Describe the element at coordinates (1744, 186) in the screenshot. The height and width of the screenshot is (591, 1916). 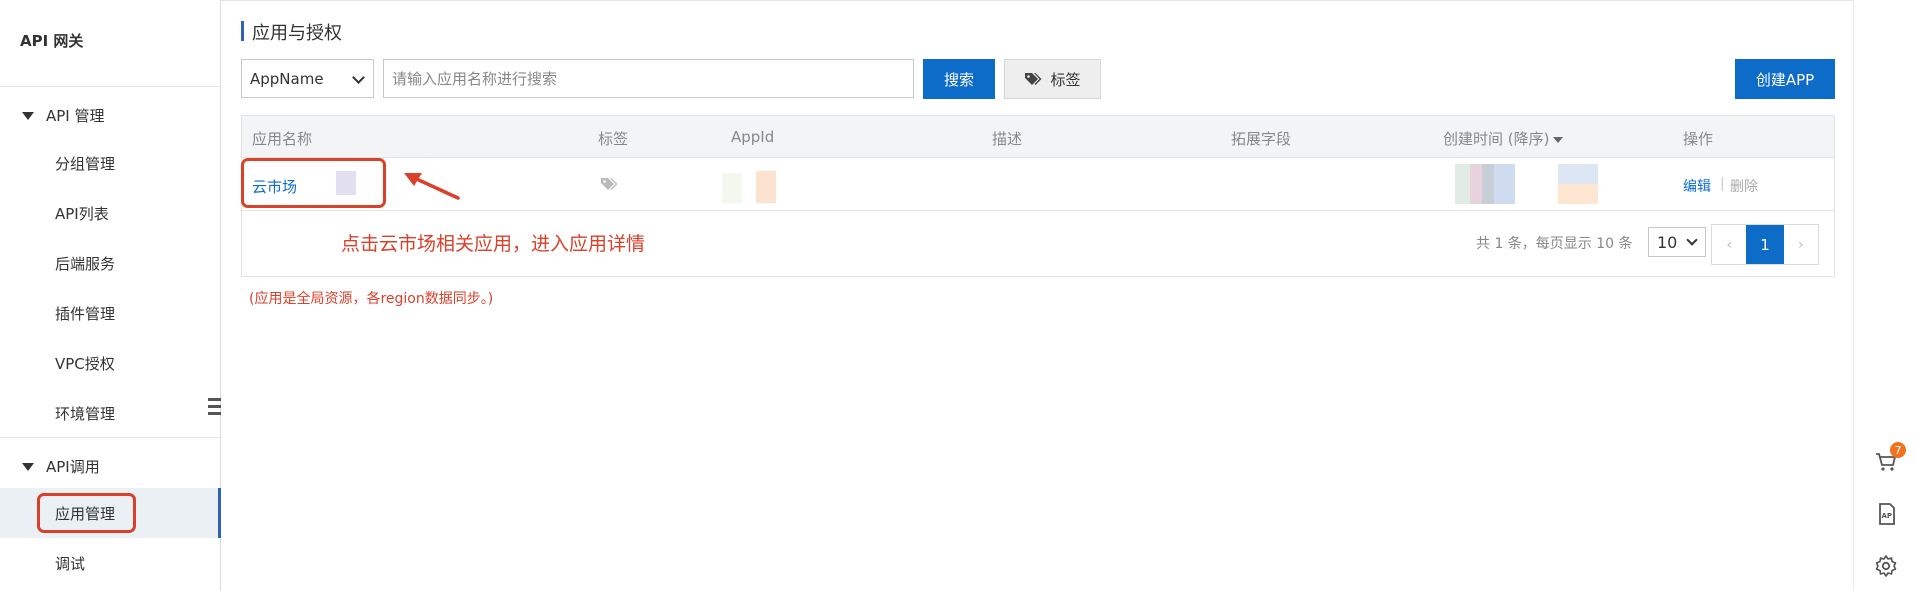
I see `delete-link: 删除` at that location.